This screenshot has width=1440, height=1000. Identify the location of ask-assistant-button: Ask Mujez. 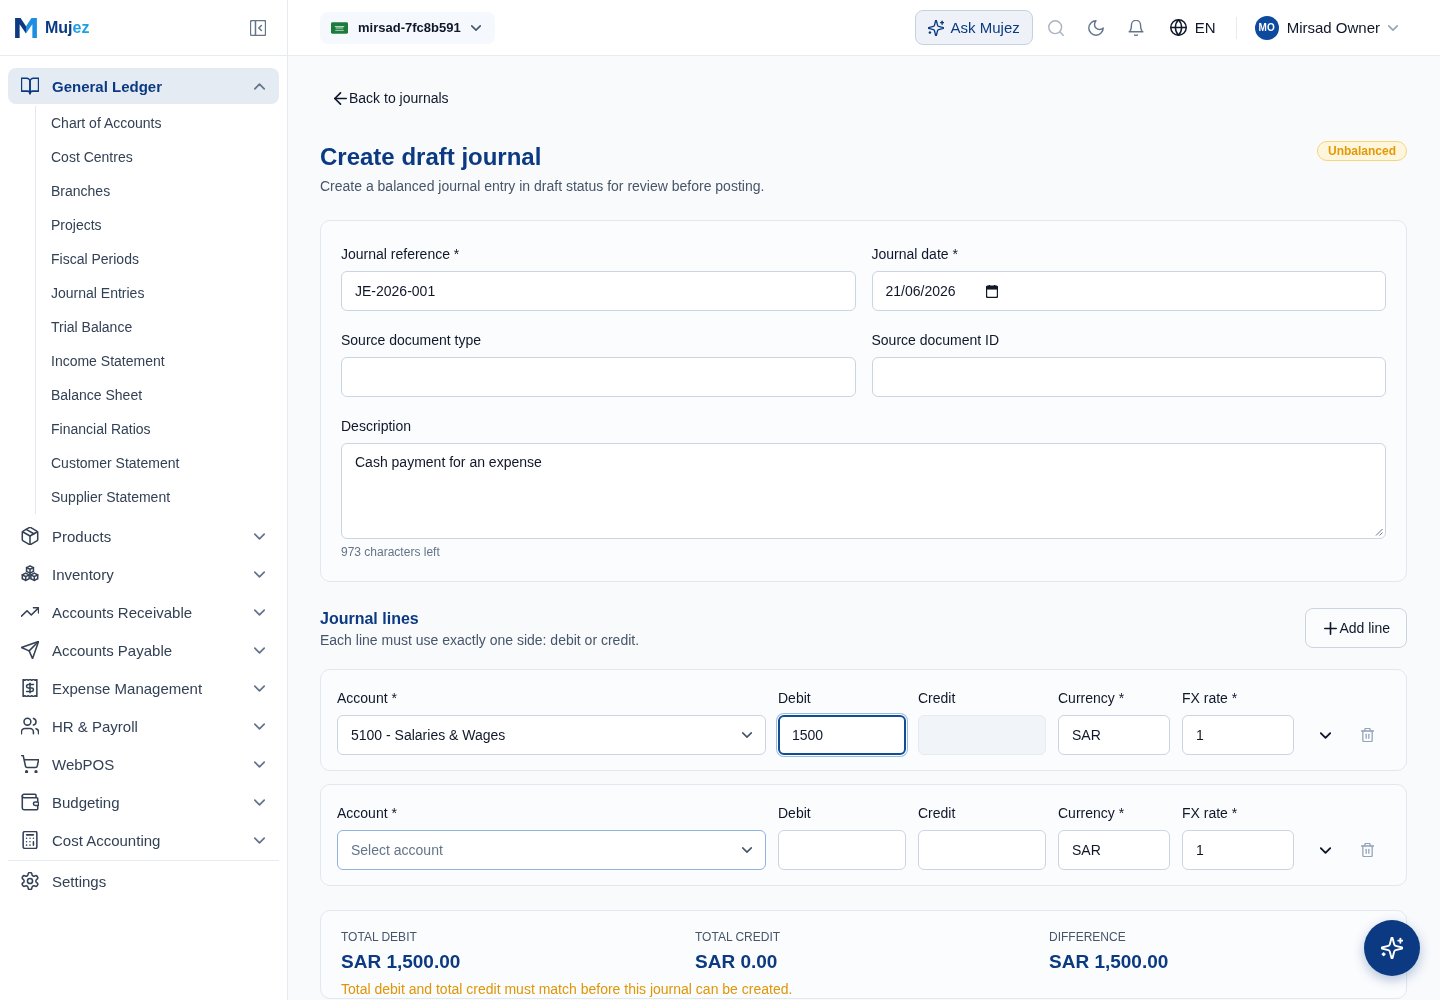
(973, 27).